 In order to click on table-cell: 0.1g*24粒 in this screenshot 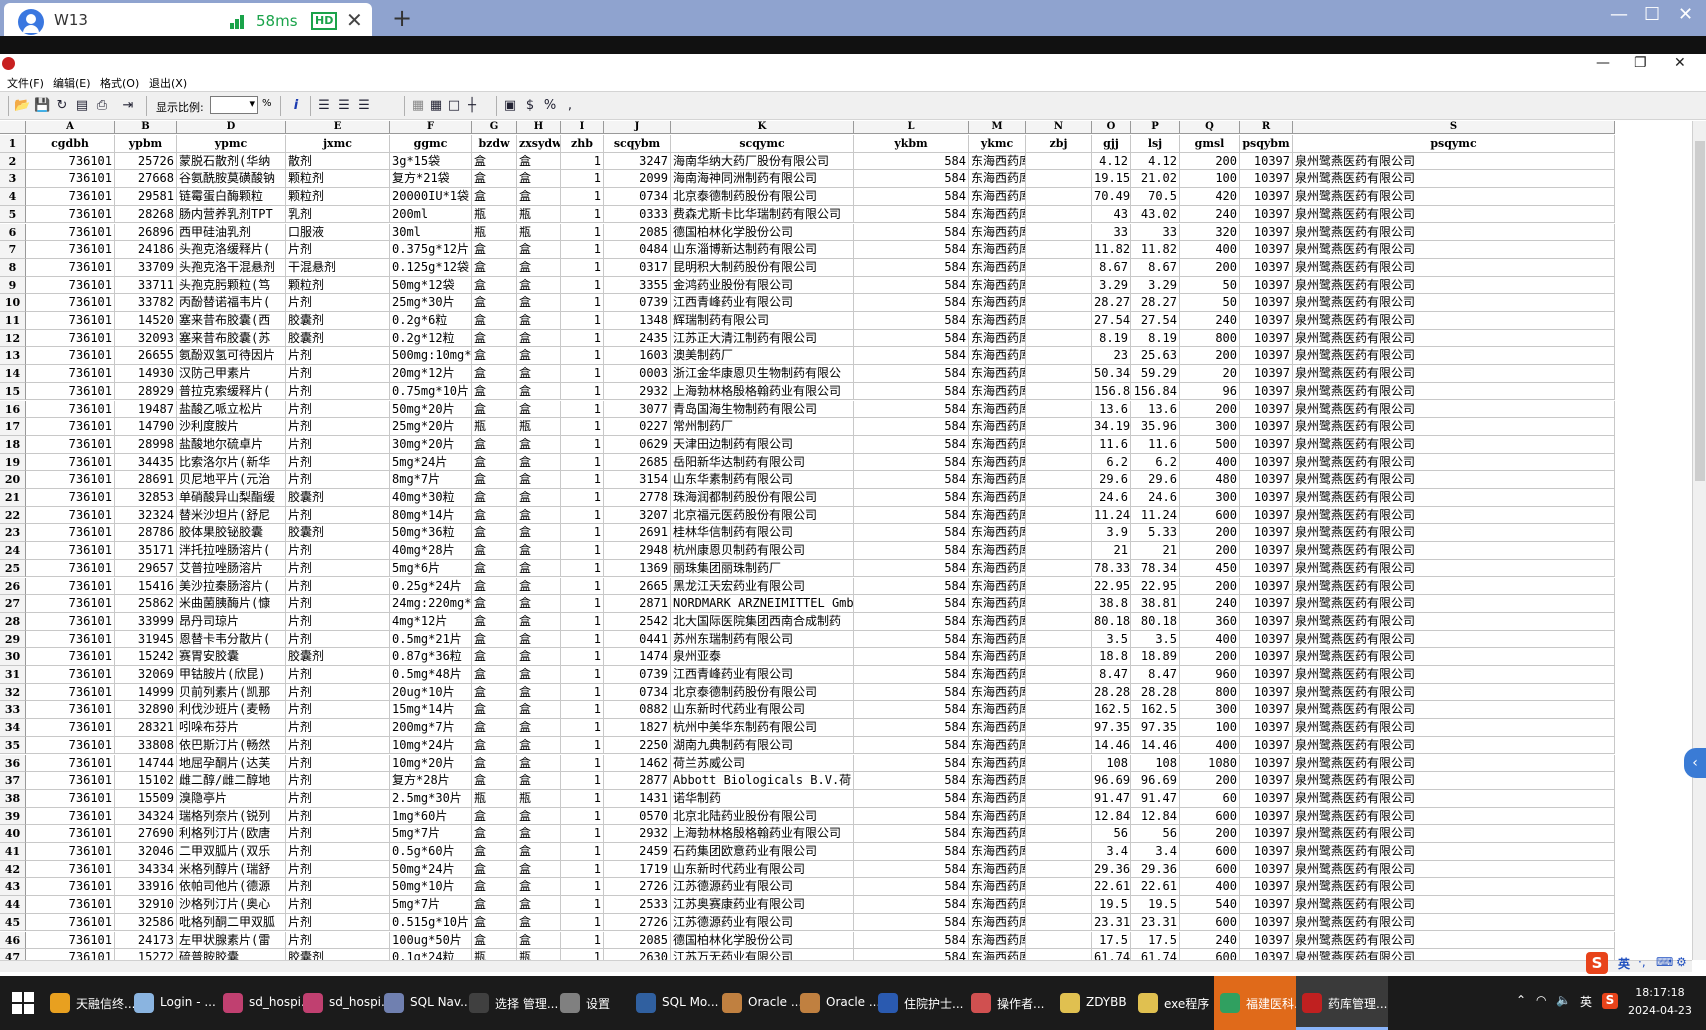, I will do `click(431, 954)`.